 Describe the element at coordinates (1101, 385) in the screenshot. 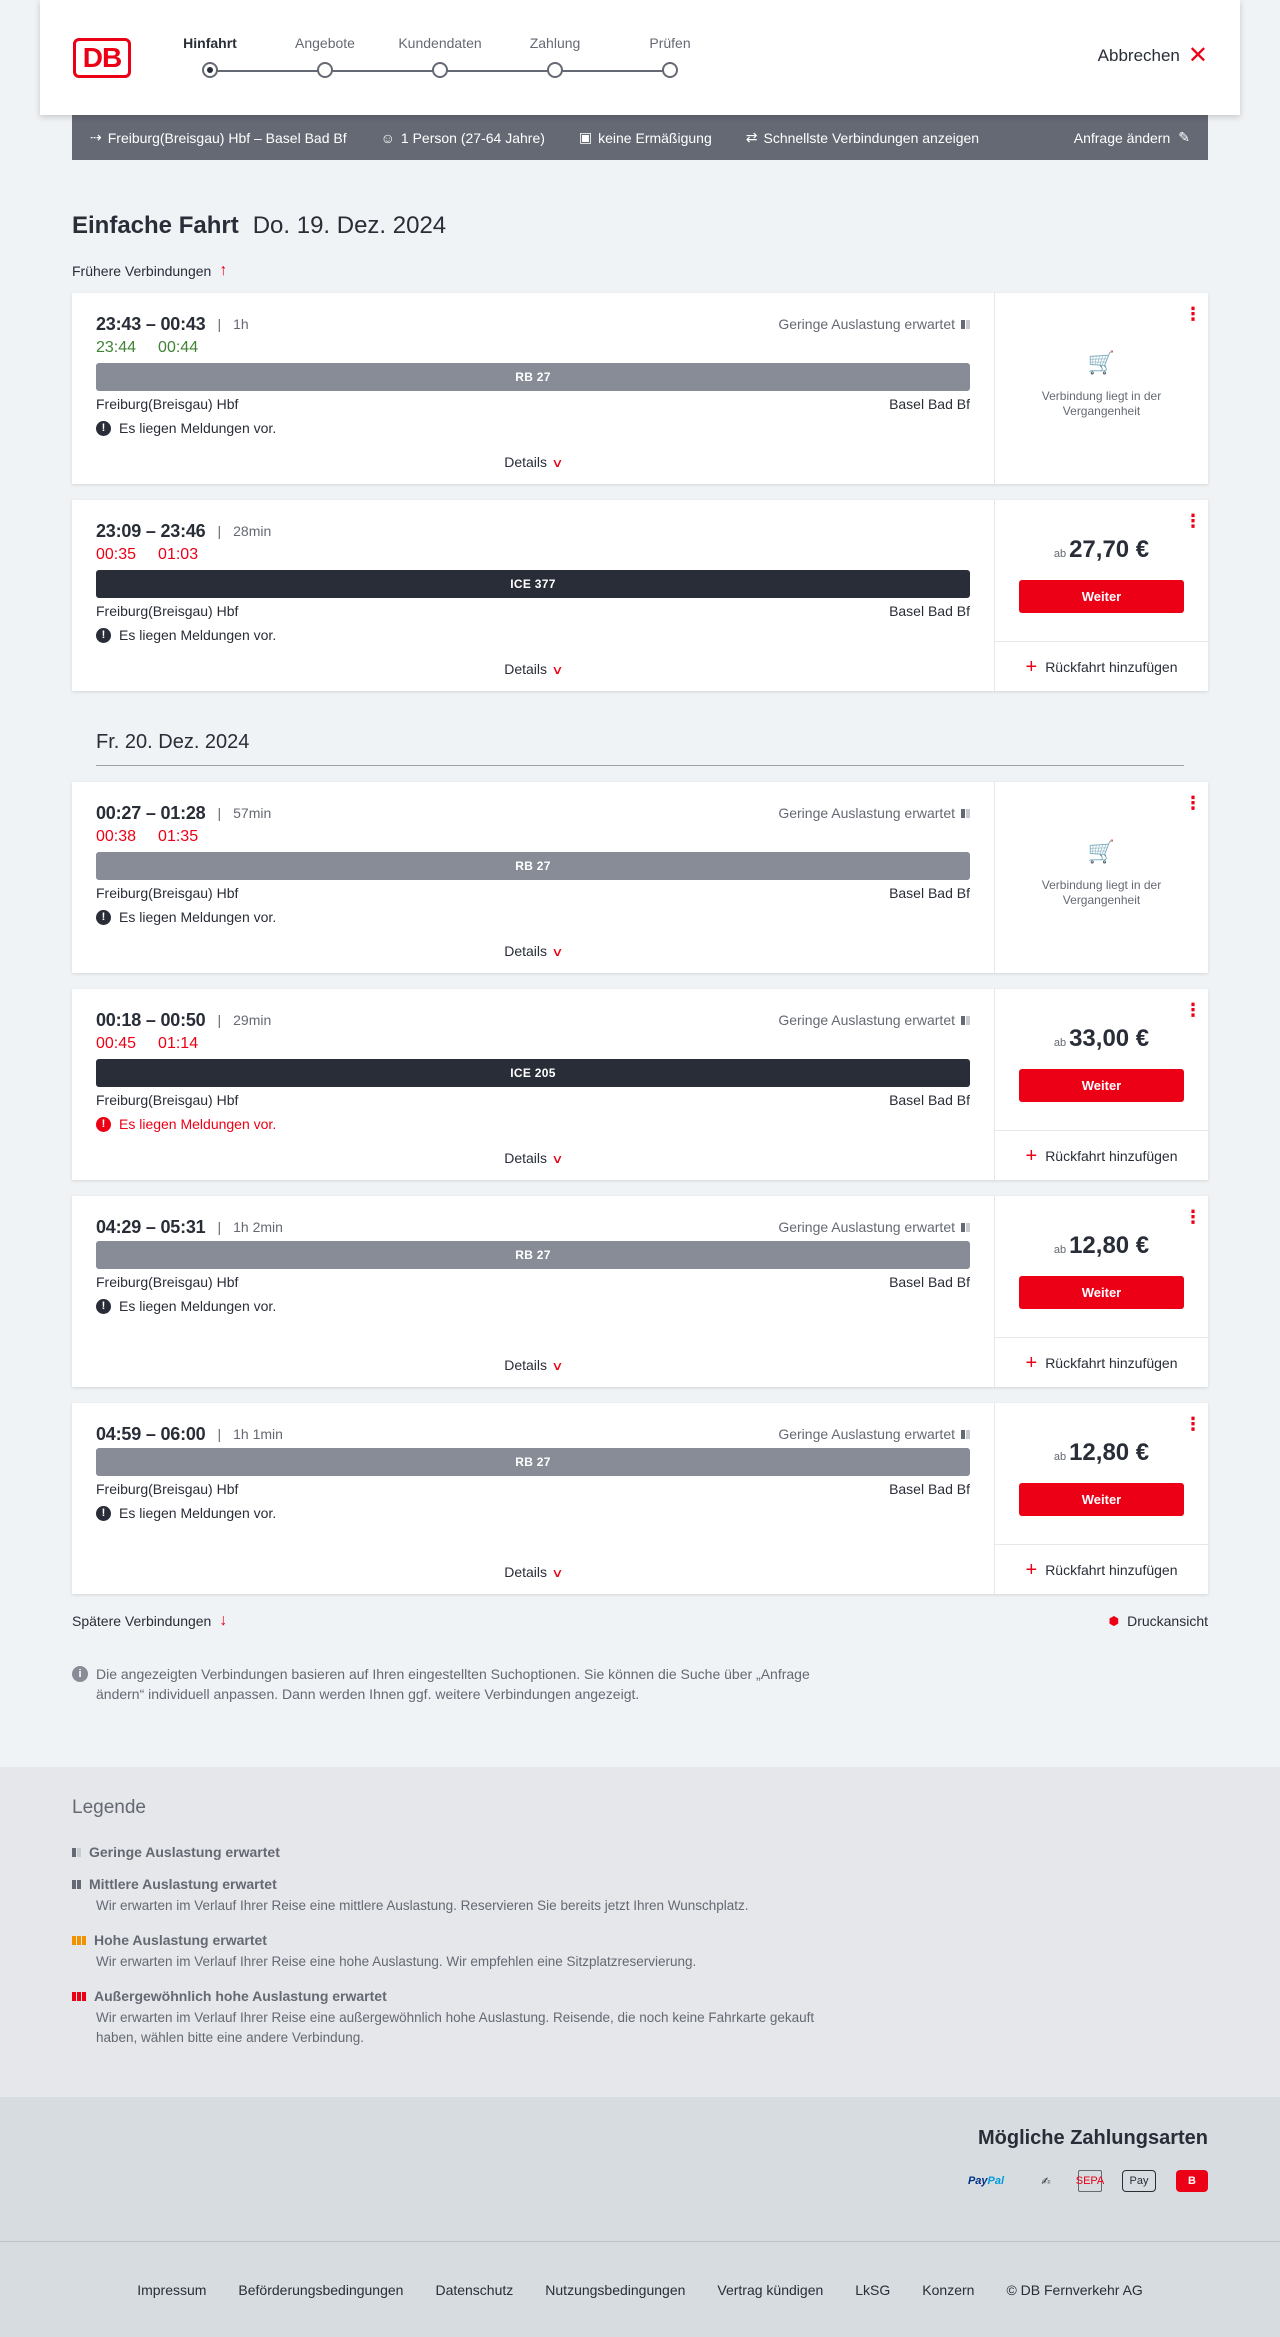

I see `past-connection-note: 🛒 Verbindung liegt in der Vergangenheit` at that location.